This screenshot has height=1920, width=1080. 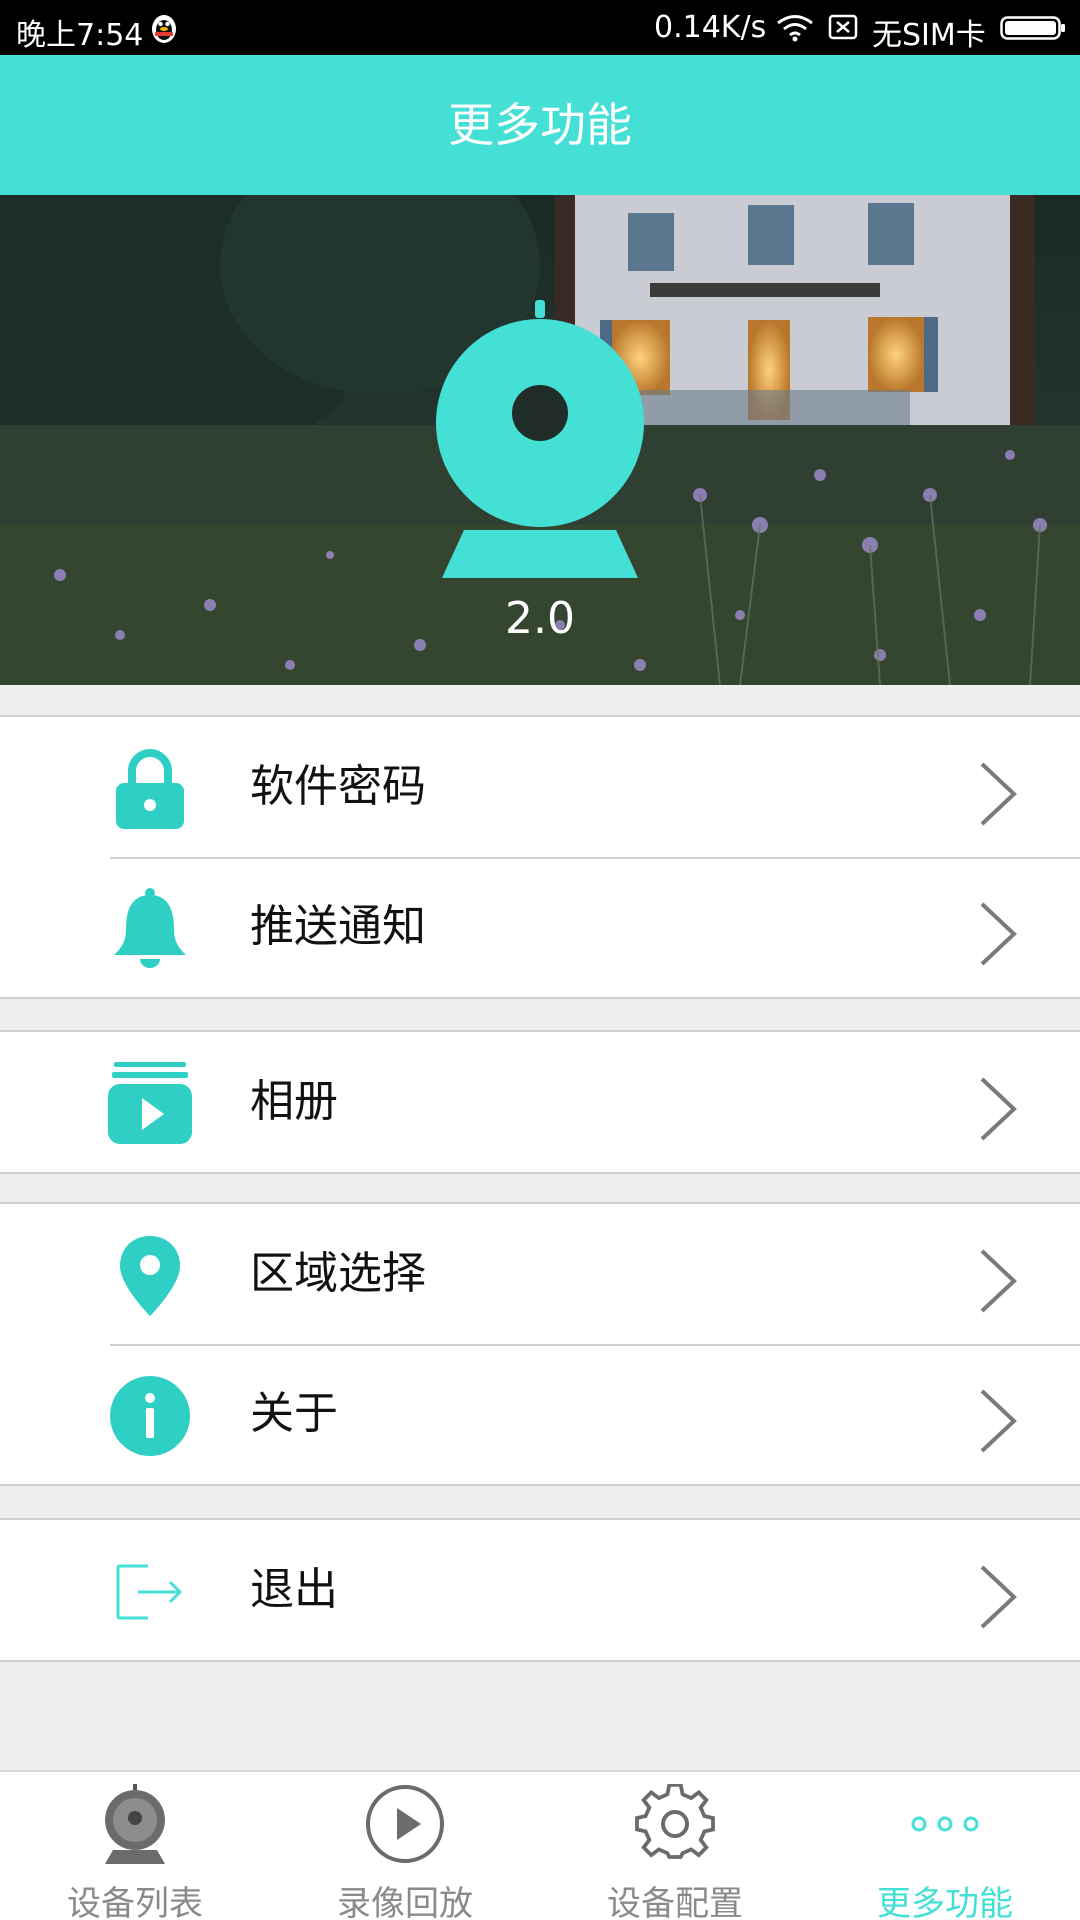 I want to click on menu-item-label: 退出, so click(x=294, y=1589).